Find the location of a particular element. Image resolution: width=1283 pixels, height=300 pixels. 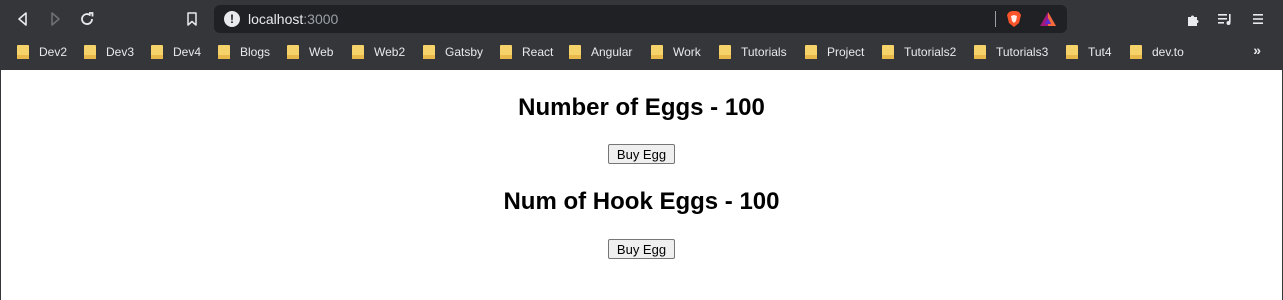

bookmark-work: Work is located at coordinates (676, 52).